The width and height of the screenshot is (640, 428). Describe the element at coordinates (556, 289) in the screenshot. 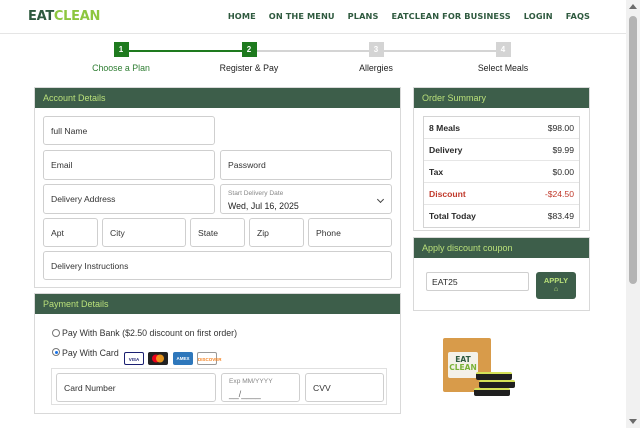

I see `tag-icon: ⌂` at that location.